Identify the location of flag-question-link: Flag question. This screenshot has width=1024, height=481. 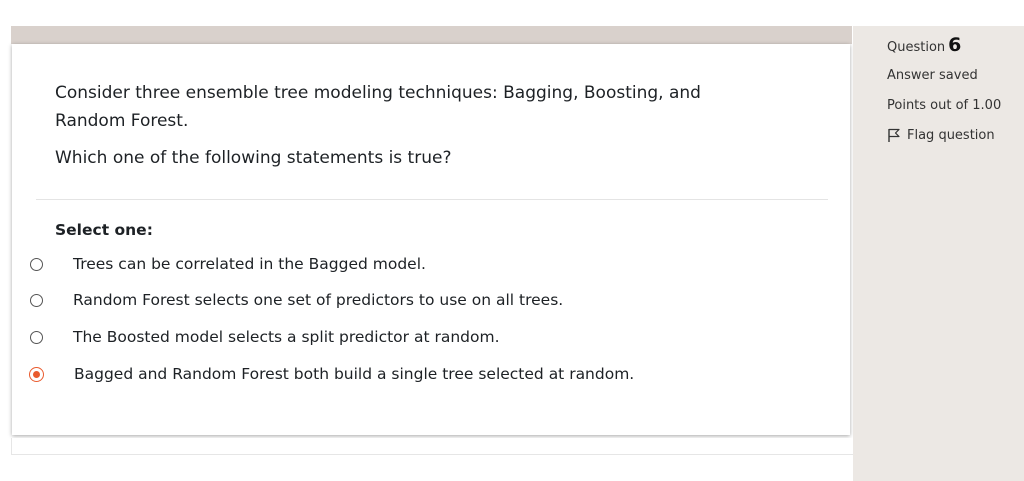
(941, 135).